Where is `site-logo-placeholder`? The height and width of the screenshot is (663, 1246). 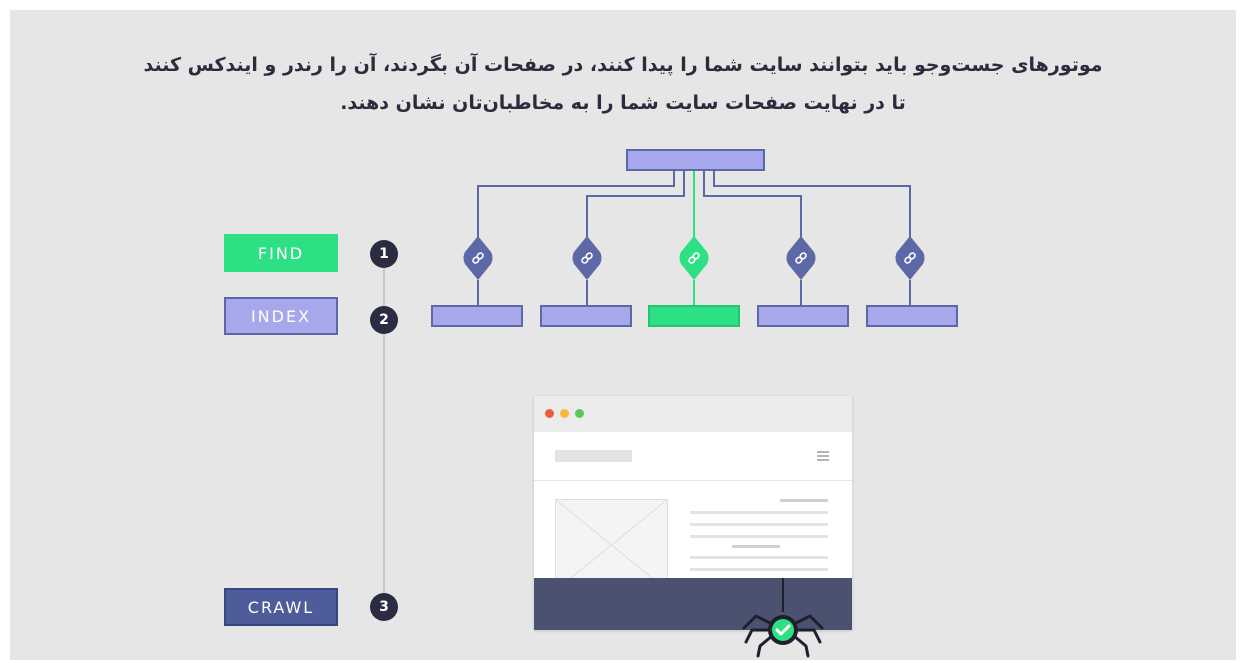
site-logo-placeholder is located at coordinates (593, 456).